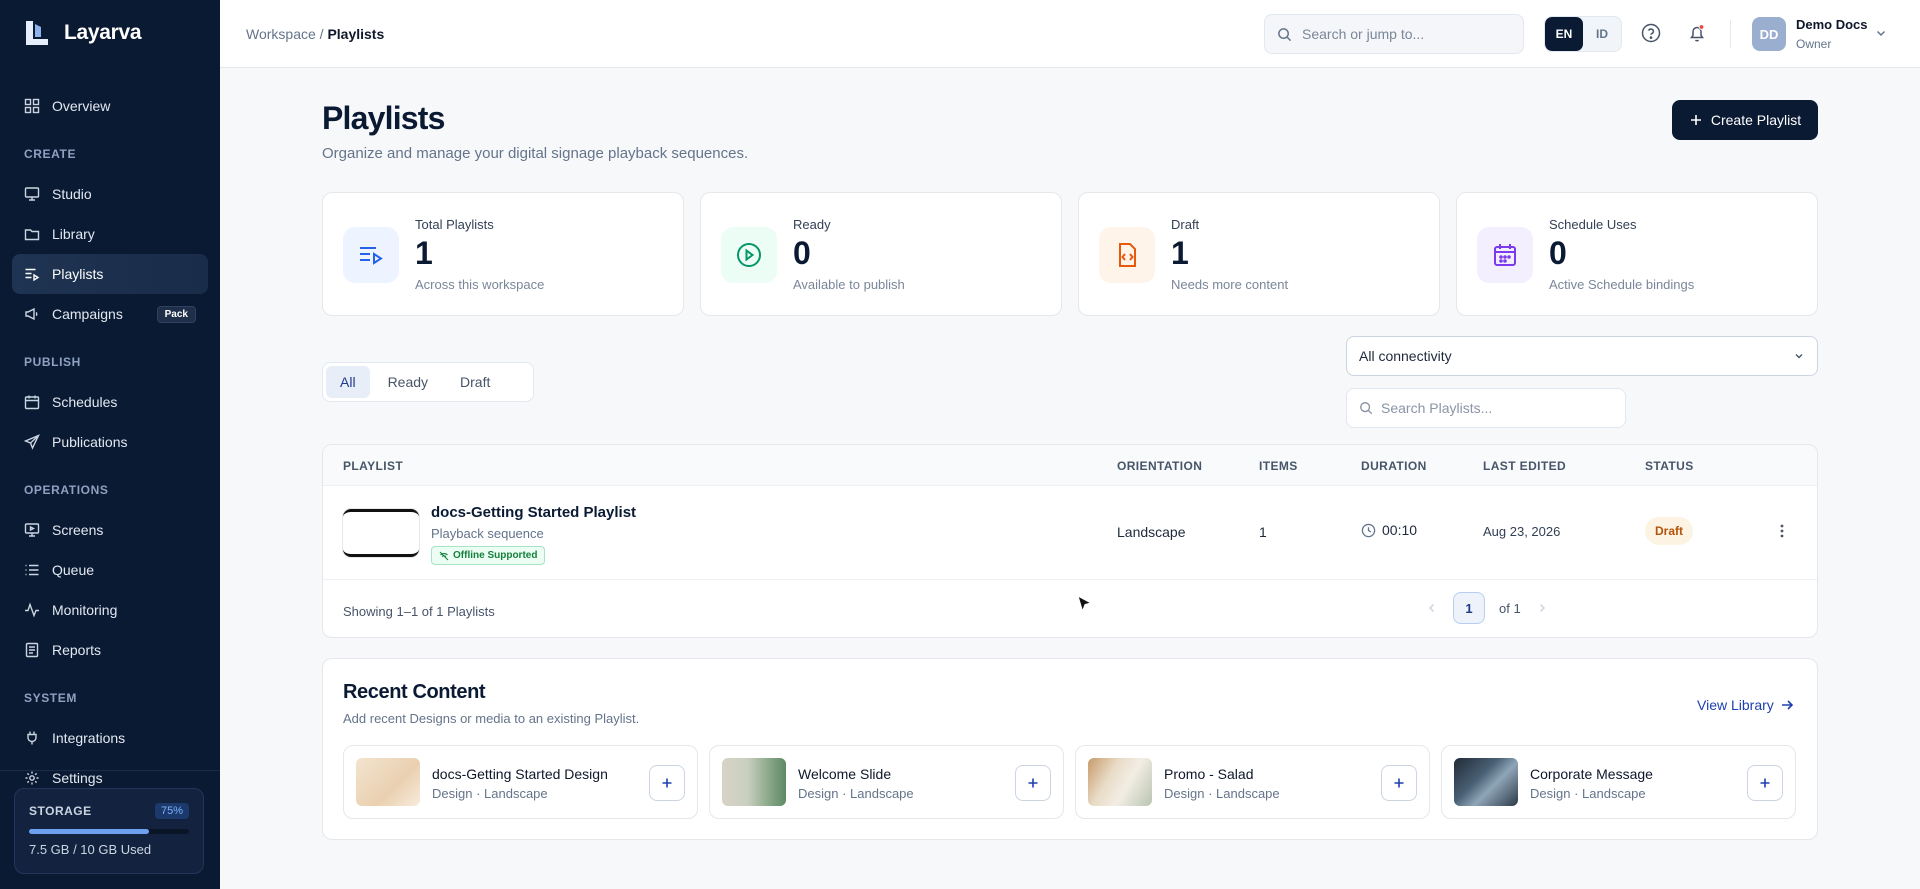  Describe the element at coordinates (373, 466) in the screenshot. I see `column-header-playlist: PLAYLIST` at that location.